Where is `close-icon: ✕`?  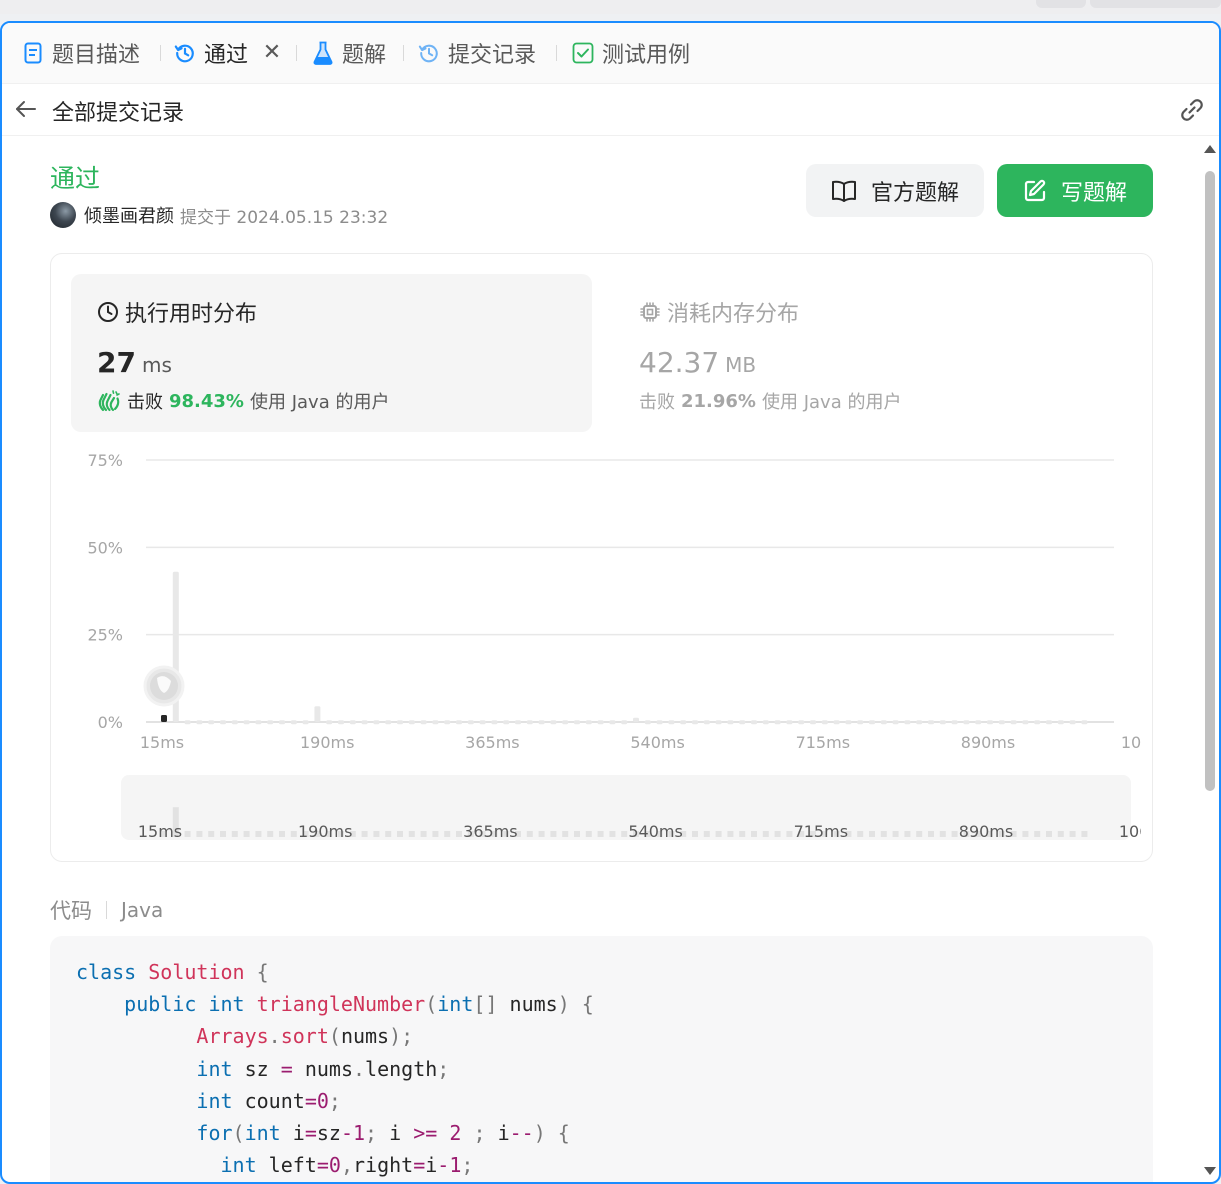
close-icon: ✕ is located at coordinates (272, 53).